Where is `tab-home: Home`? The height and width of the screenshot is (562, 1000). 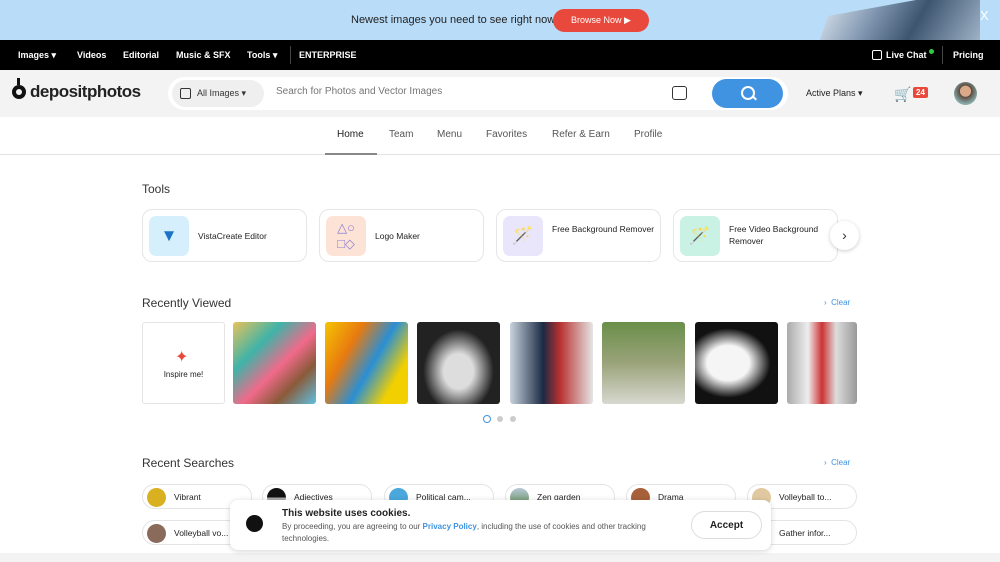
tab-home: Home is located at coordinates (350, 134).